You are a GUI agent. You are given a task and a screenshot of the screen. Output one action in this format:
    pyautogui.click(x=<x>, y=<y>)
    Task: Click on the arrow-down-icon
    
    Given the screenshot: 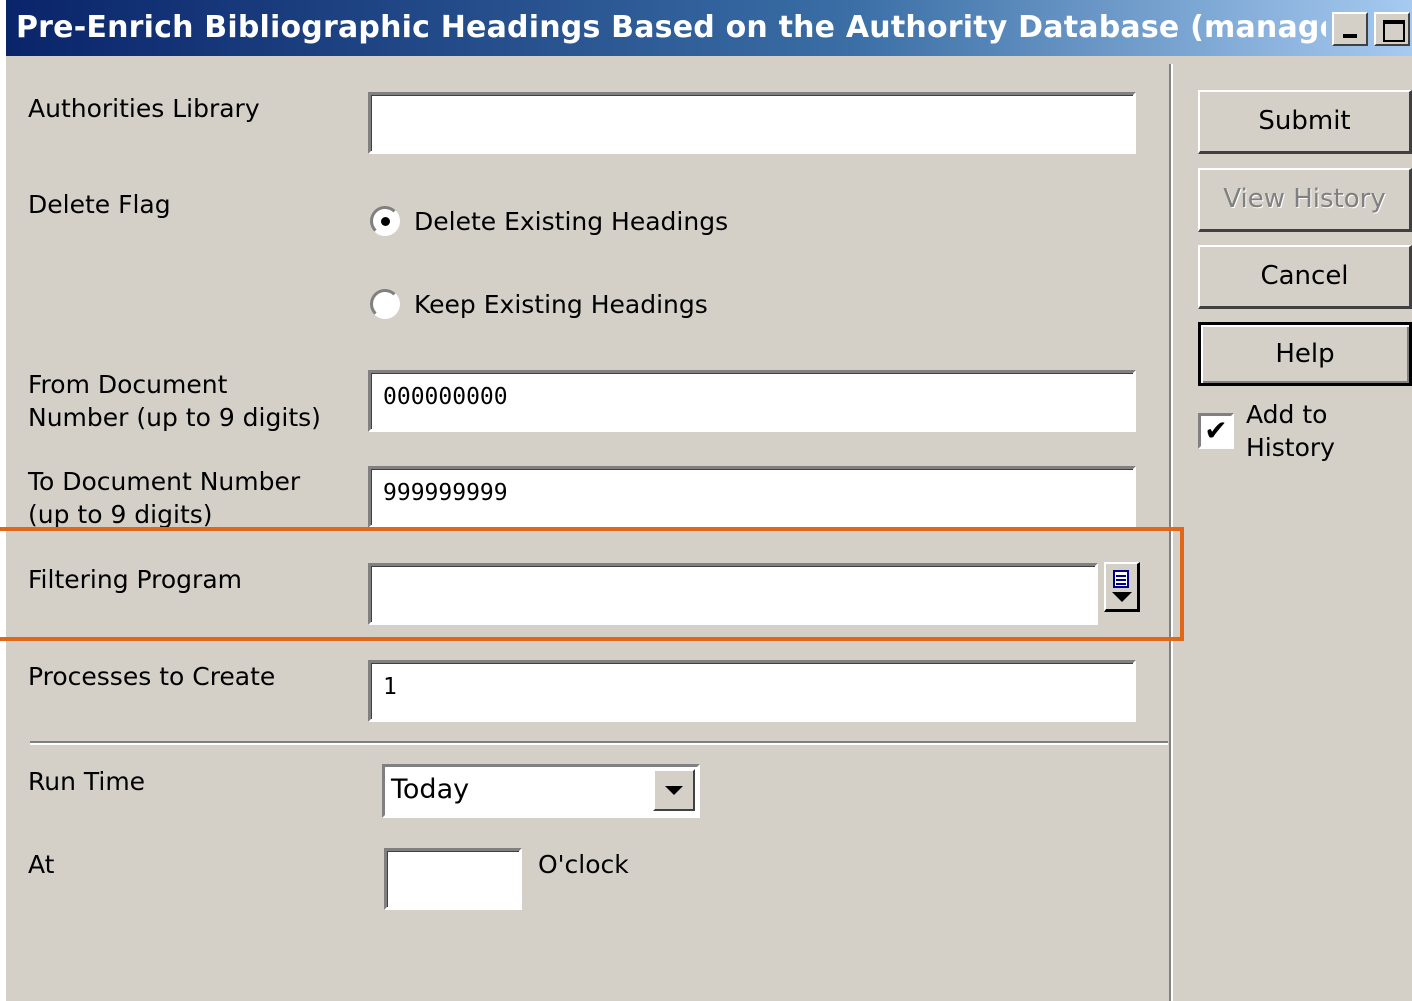 What is the action you would take?
    pyautogui.click(x=1122, y=597)
    